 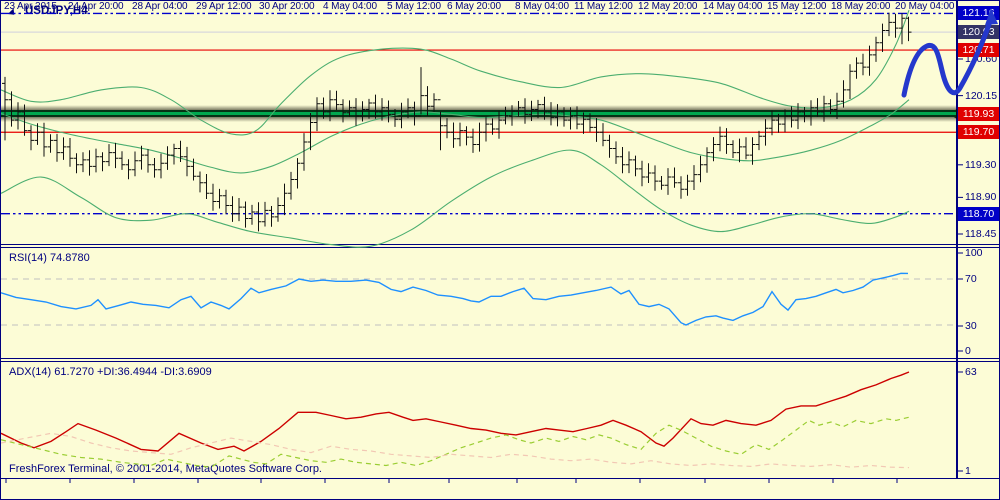 I want to click on adx-series-adx, so click(x=455, y=411).